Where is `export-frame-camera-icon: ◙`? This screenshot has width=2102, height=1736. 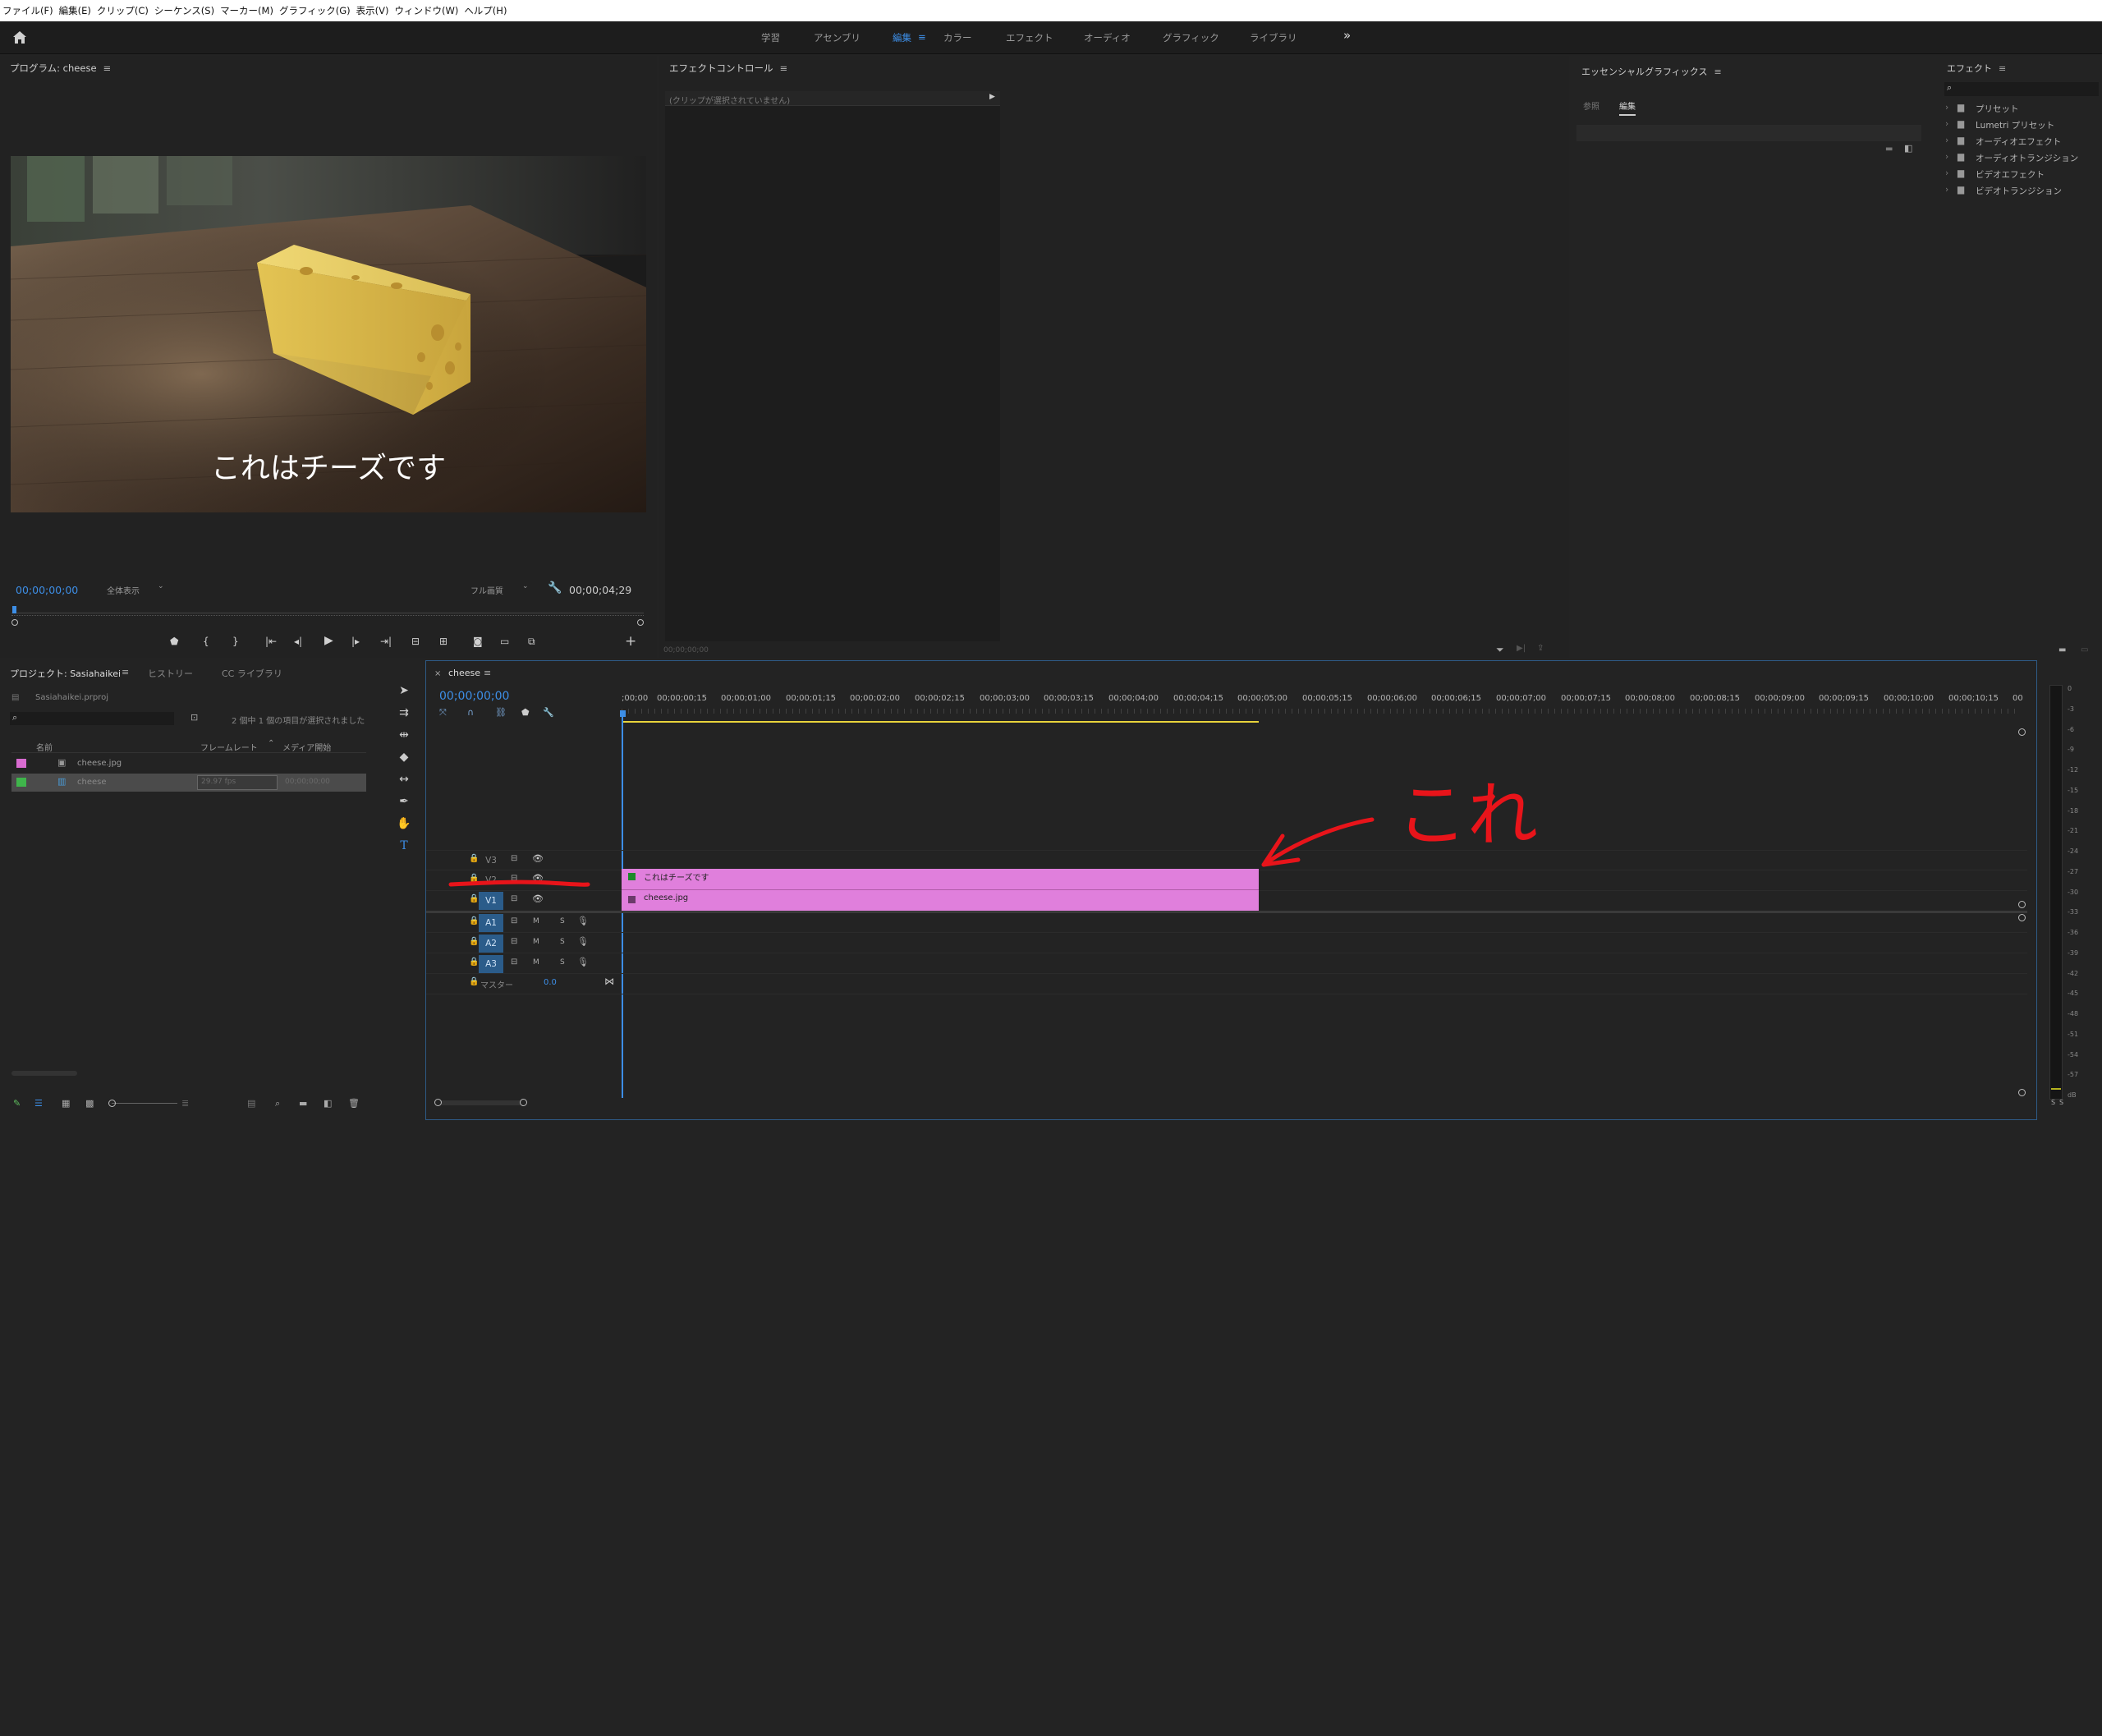 export-frame-camera-icon: ◙ is located at coordinates (478, 641).